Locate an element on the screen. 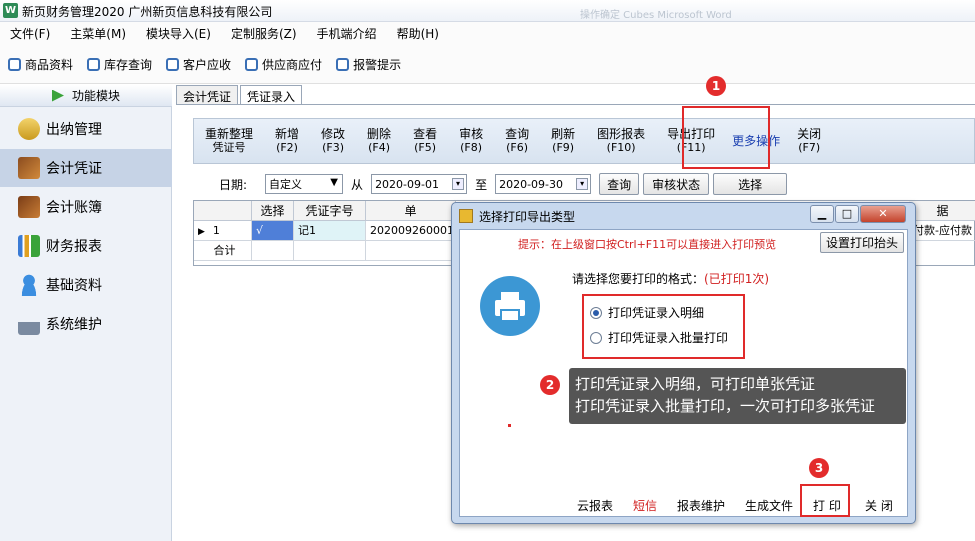 This screenshot has height=541, width=975. table-row-index: ▶ 1 is located at coordinates (223, 231).